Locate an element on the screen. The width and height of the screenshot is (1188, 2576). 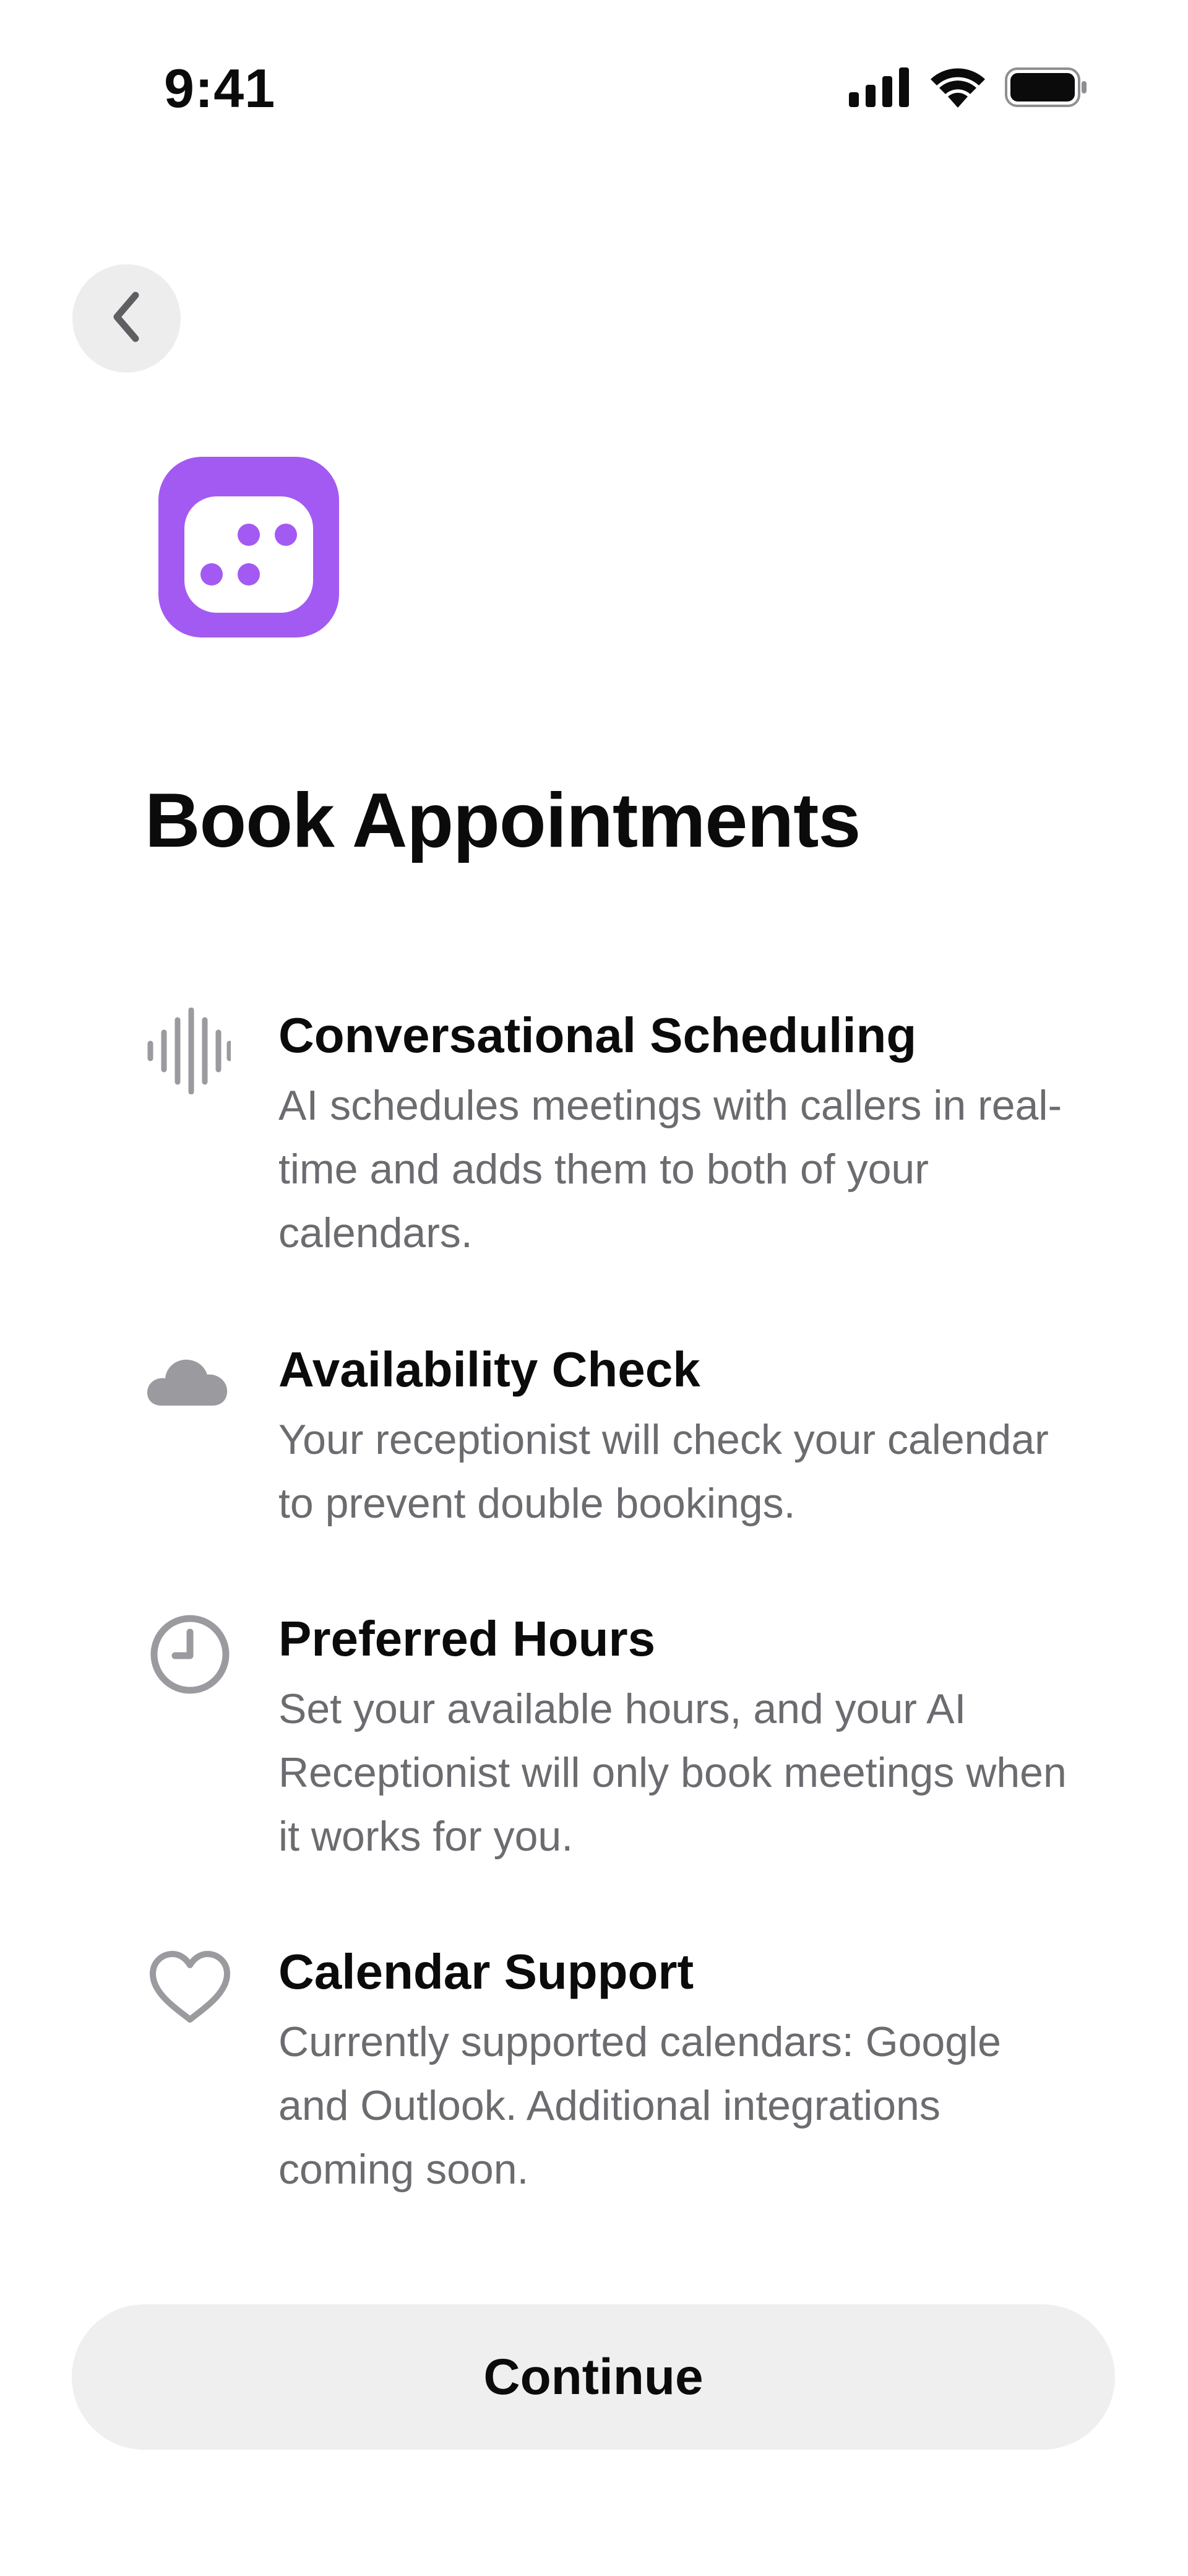
chevron-left-icon is located at coordinates (126, 318).